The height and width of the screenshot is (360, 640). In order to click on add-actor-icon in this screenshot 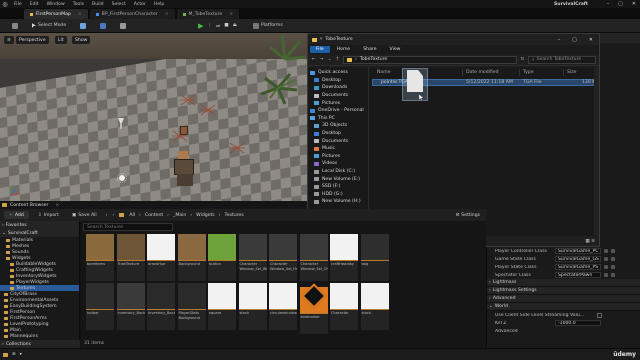, I will do `click(83, 26)`.